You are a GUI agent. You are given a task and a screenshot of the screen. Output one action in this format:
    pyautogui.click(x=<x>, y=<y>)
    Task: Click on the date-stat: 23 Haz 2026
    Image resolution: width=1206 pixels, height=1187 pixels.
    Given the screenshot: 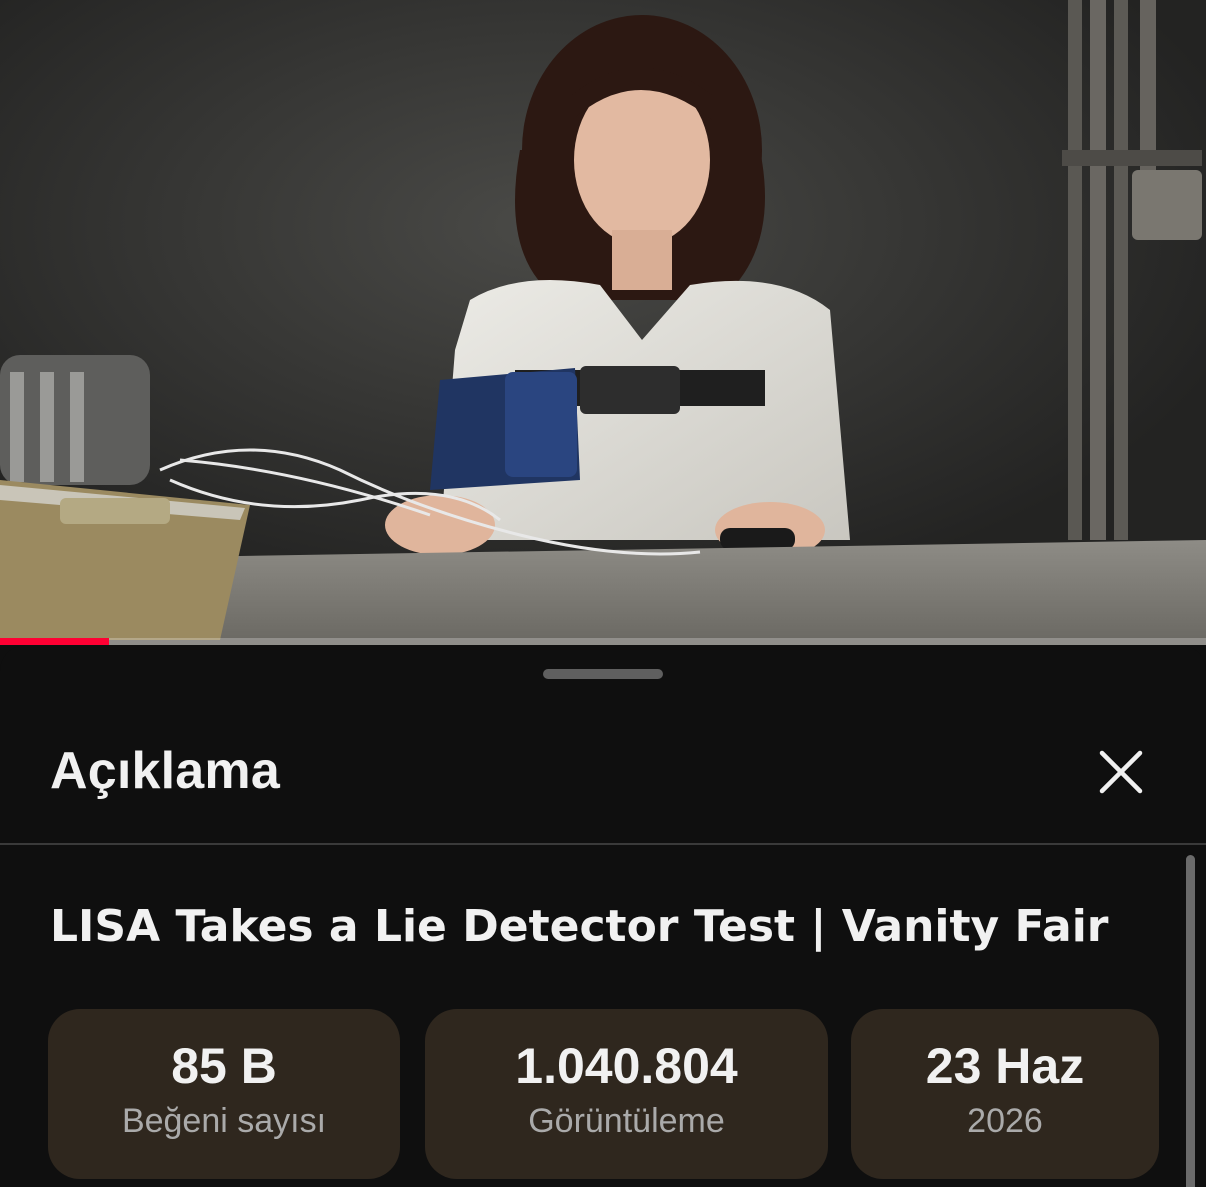 What is the action you would take?
    pyautogui.click(x=1005, y=1094)
    